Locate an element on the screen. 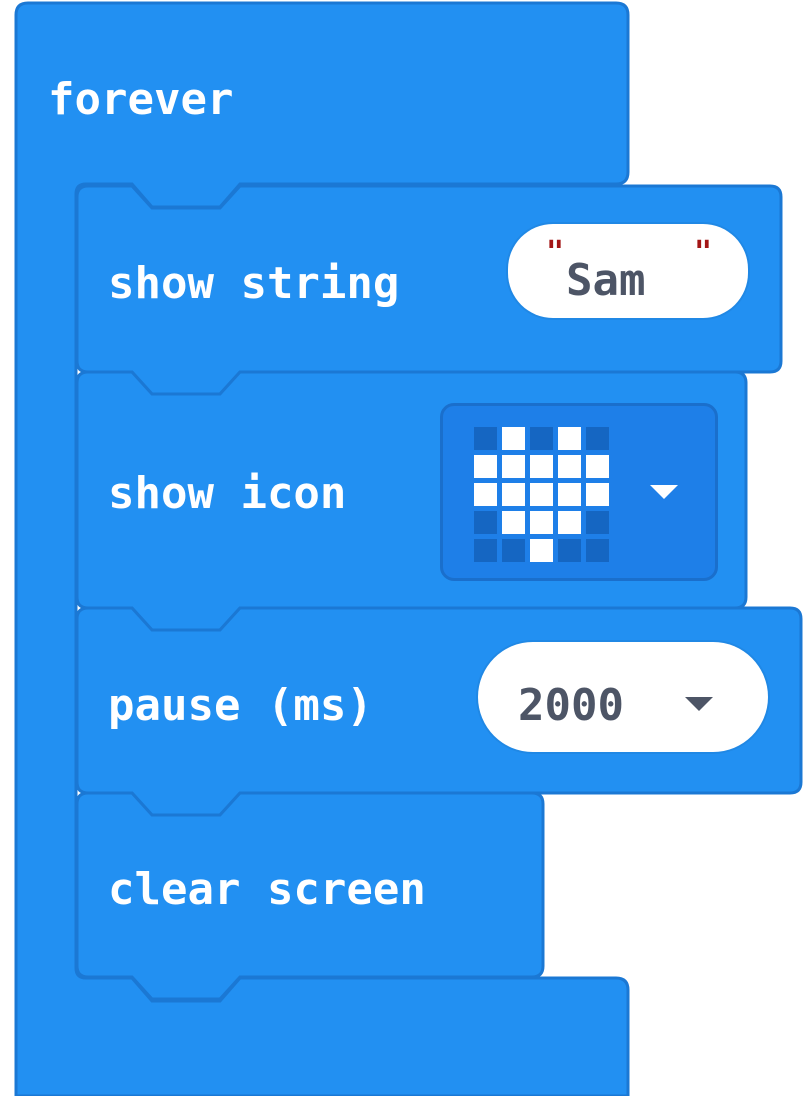 This screenshot has width=808, height=1096. show-icon-label: show icon is located at coordinates (227, 493).